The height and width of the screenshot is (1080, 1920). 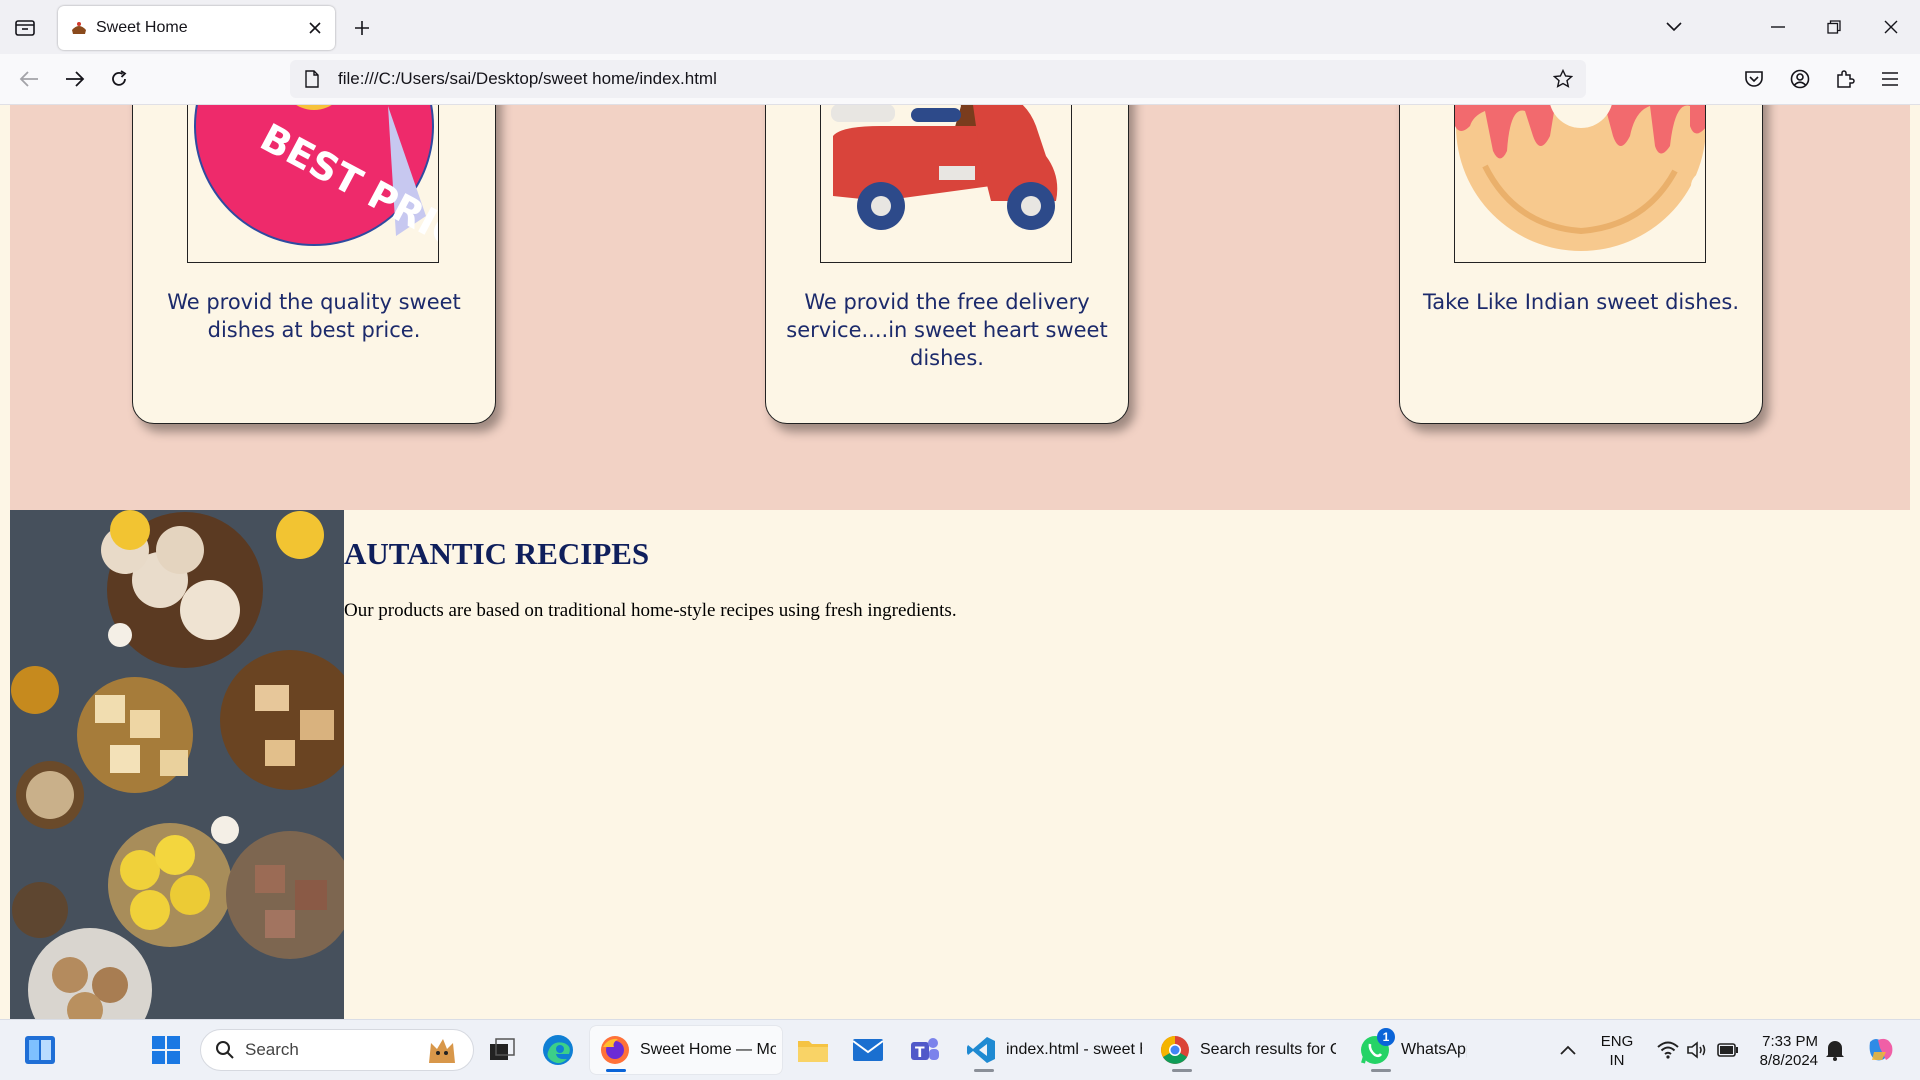 What do you see at coordinates (1788, 1060) in the screenshot?
I see `clock-date: 8/8/2024` at bounding box center [1788, 1060].